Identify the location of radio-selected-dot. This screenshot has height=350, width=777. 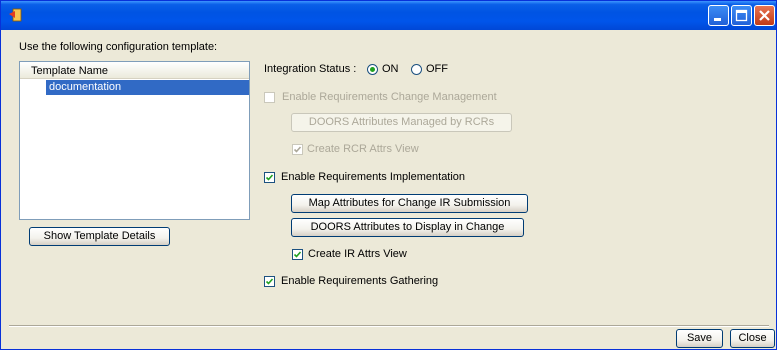
(372, 69).